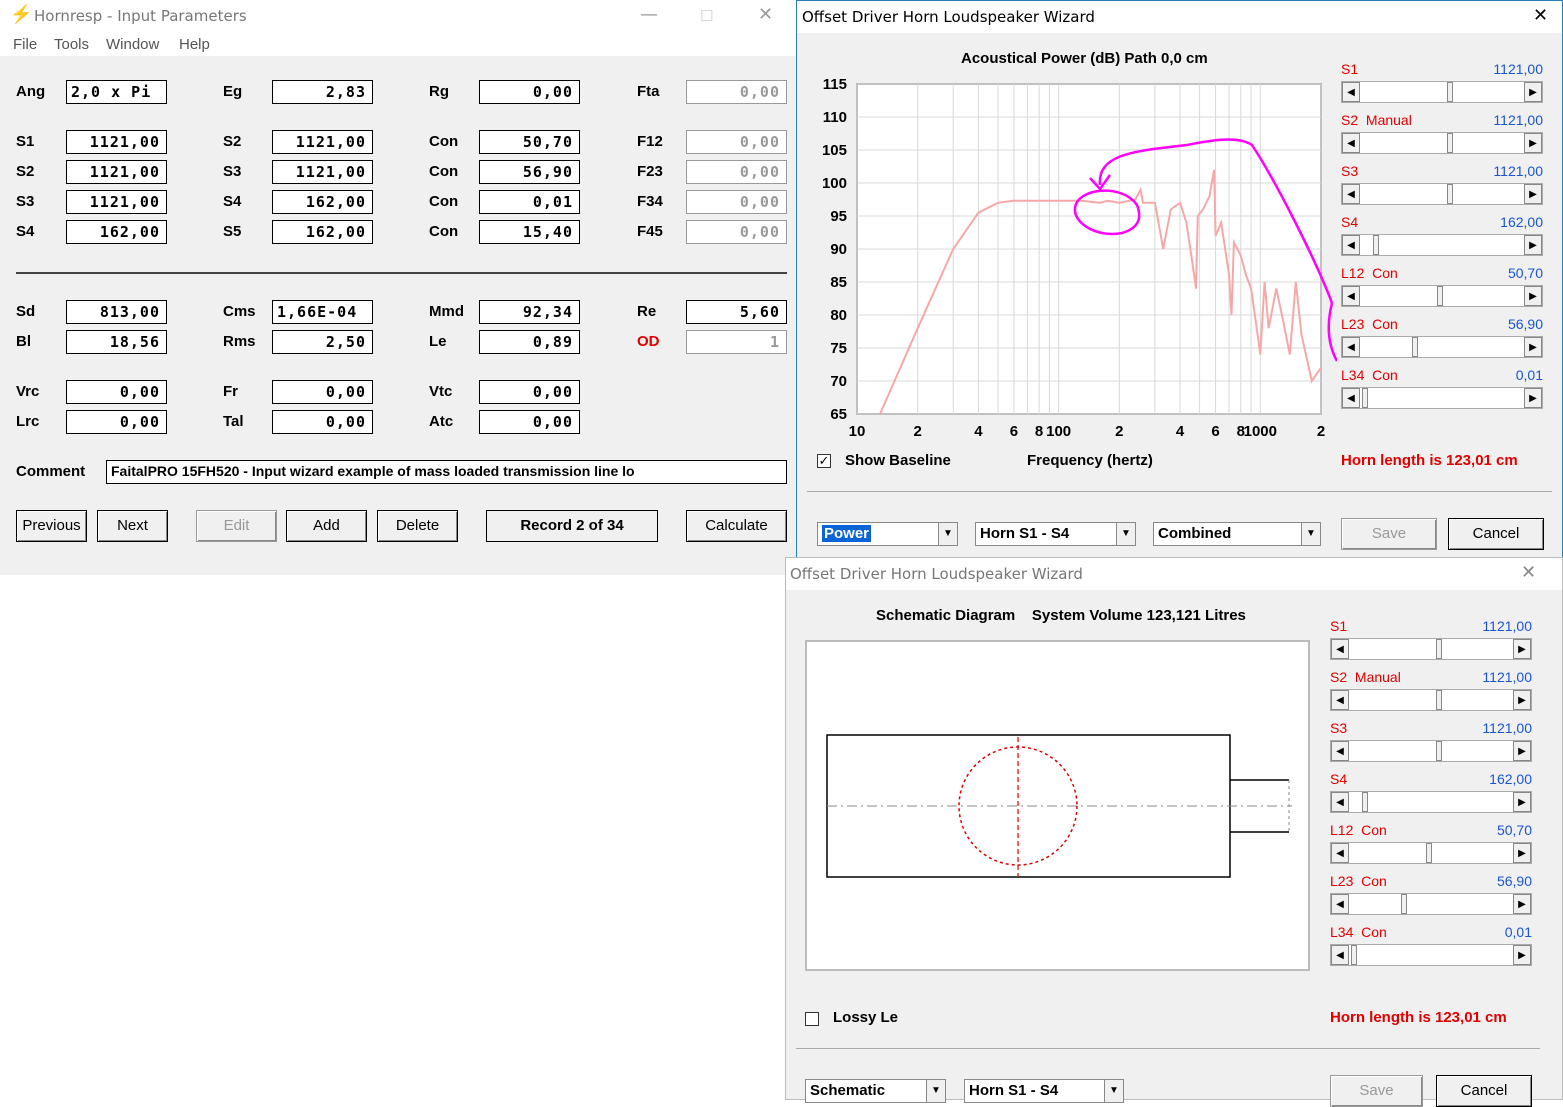 Image resolution: width=1563 pixels, height=1107 pixels. Describe the element at coordinates (1055, 534) in the screenshot. I see `horn-dropdown: Horn S1 - S4 ▼` at that location.